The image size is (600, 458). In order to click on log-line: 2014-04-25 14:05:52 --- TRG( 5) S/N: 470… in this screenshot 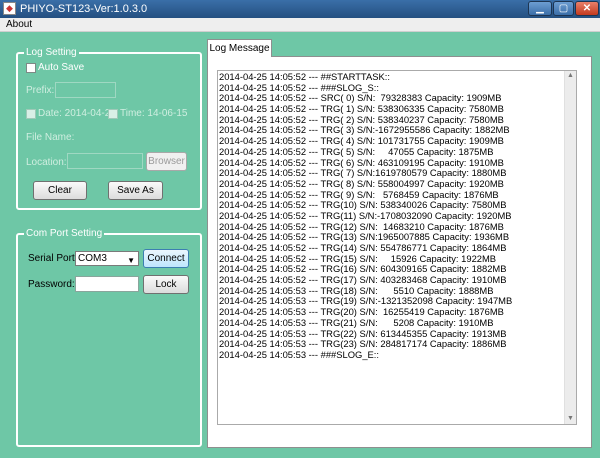, I will do `click(356, 151)`.